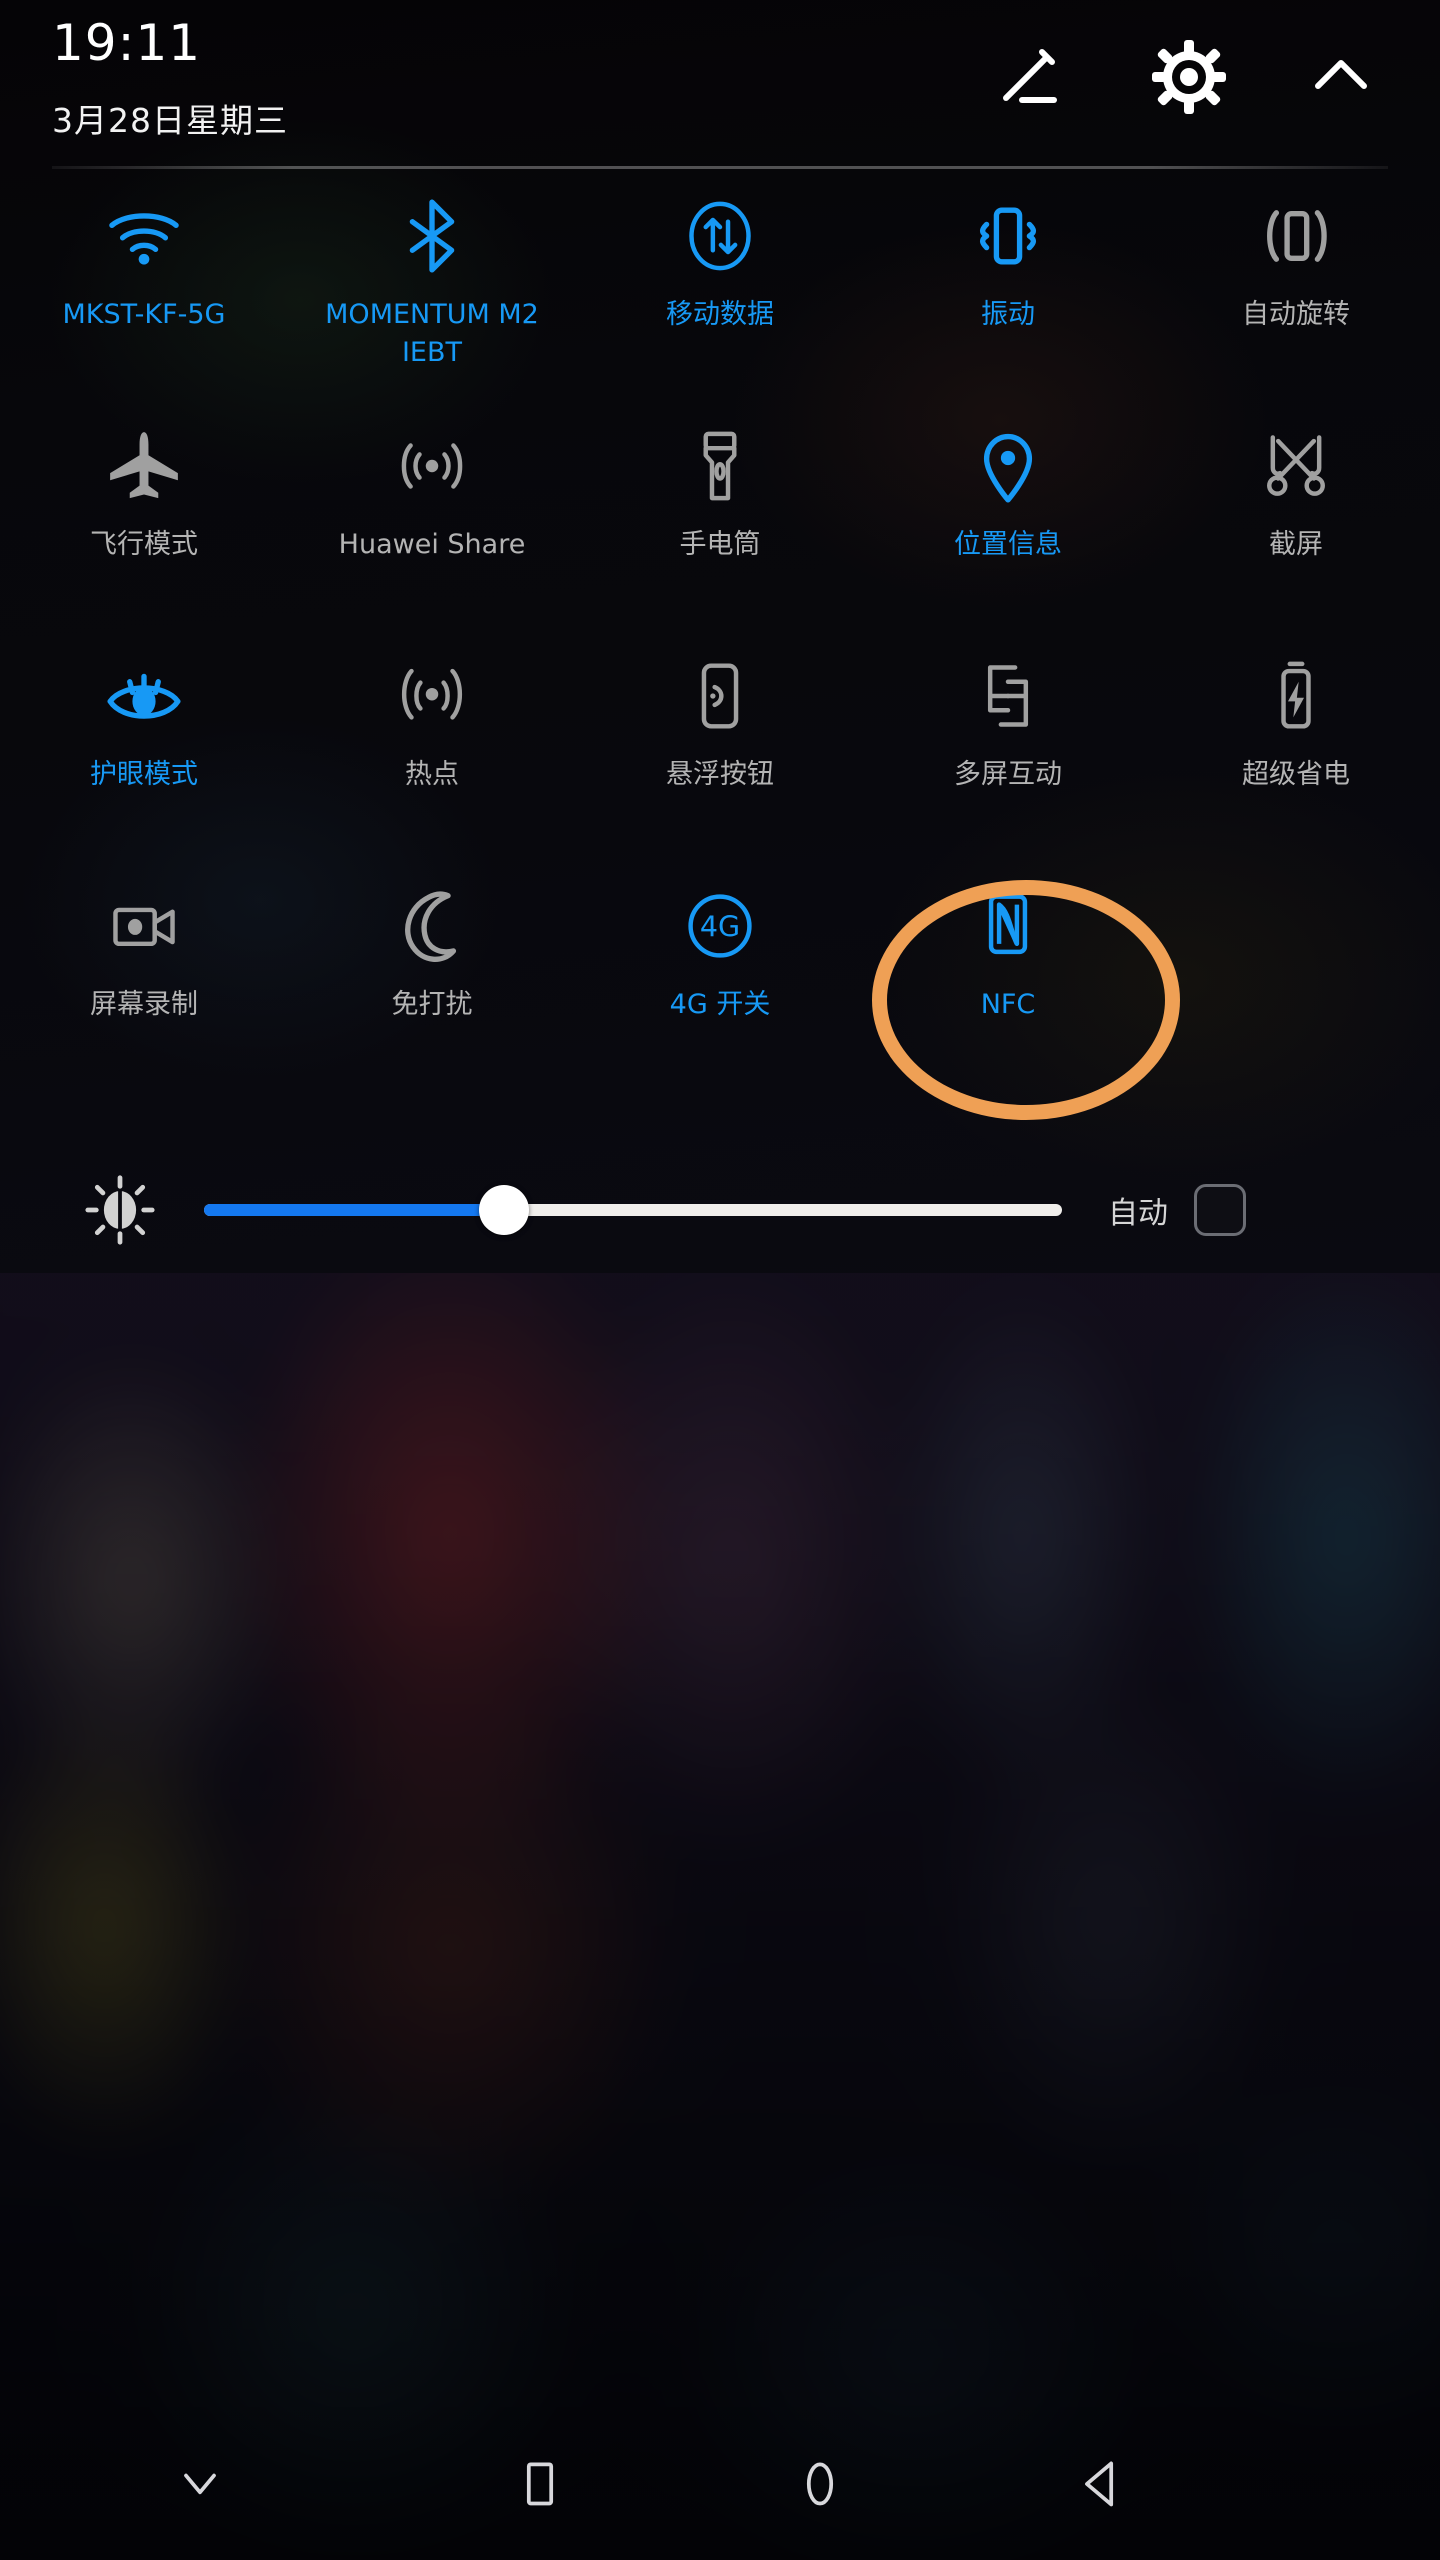 The width and height of the screenshot is (1440, 2560). Describe the element at coordinates (720, 544) in the screenshot. I see `toggle-label: 手电筒` at that location.